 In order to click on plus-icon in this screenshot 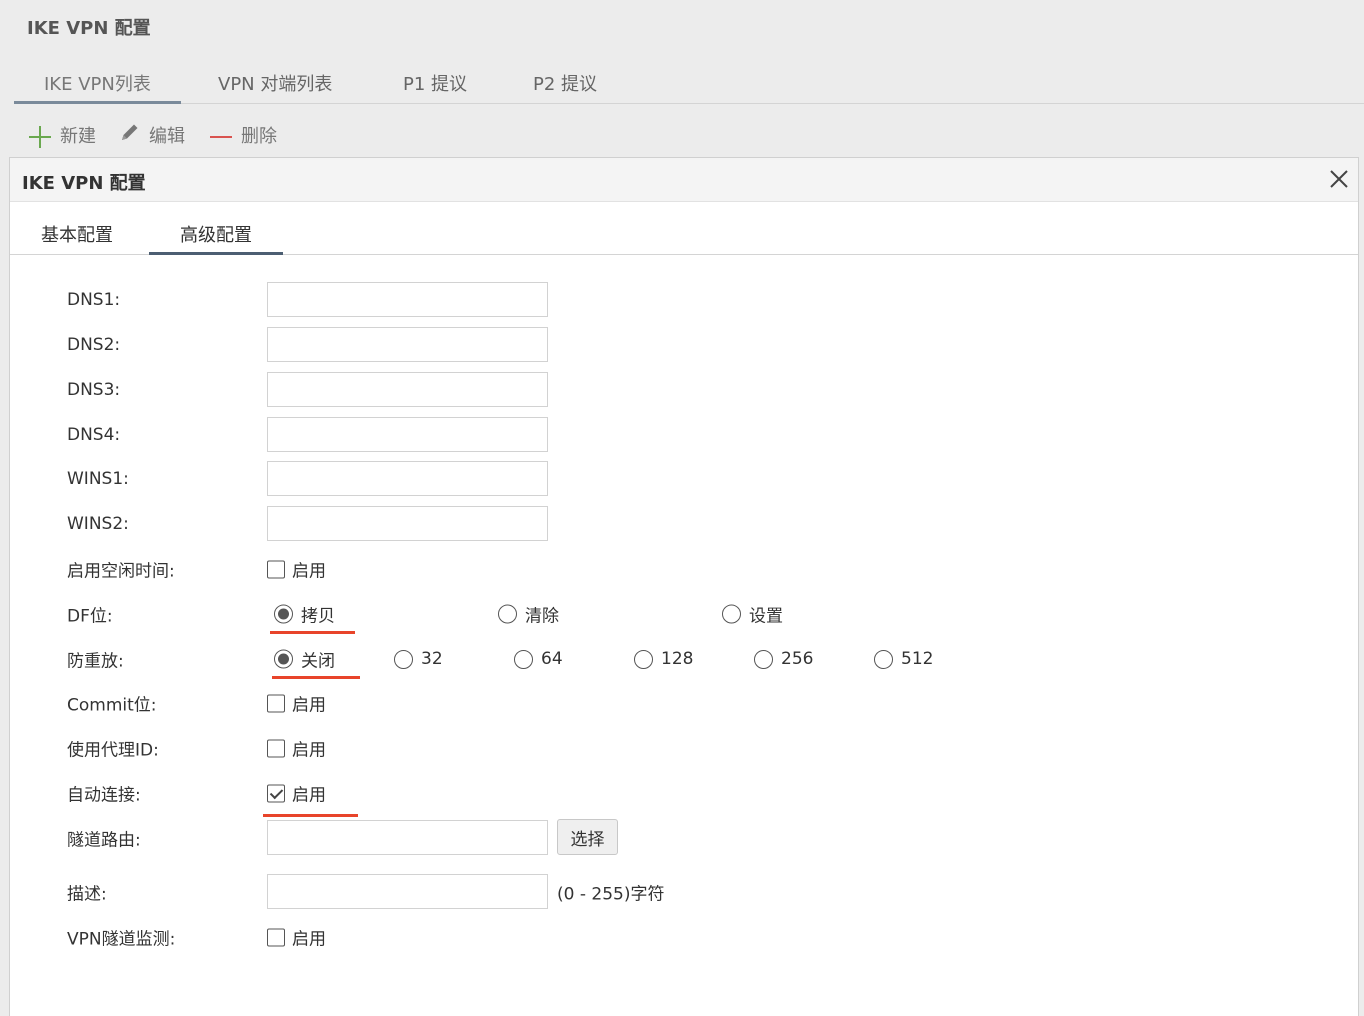, I will do `click(40, 137)`.